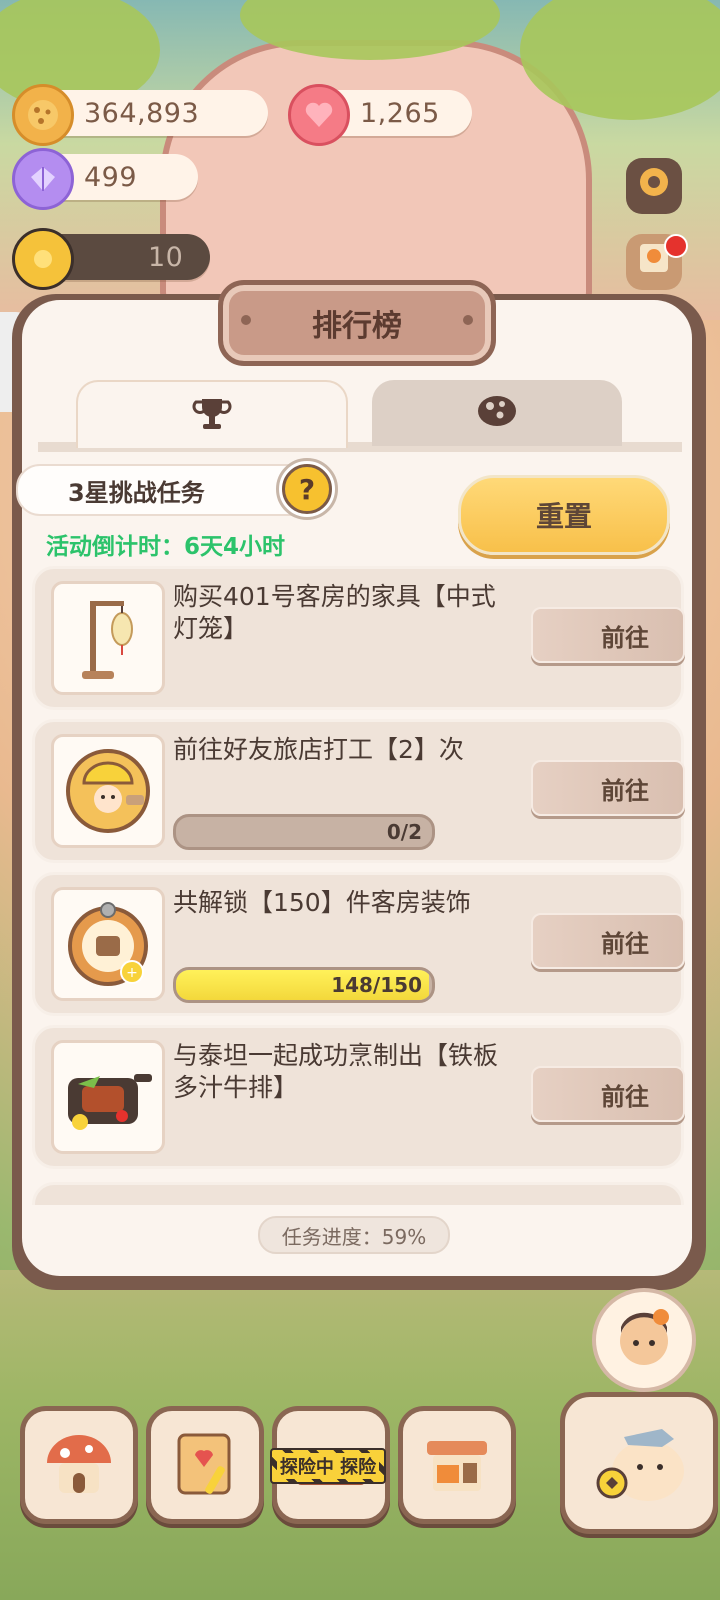 This screenshot has width=720, height=1600. Describe the element at coordinates (676, 246) in the screenshot. I see `notification-badge` at that location.